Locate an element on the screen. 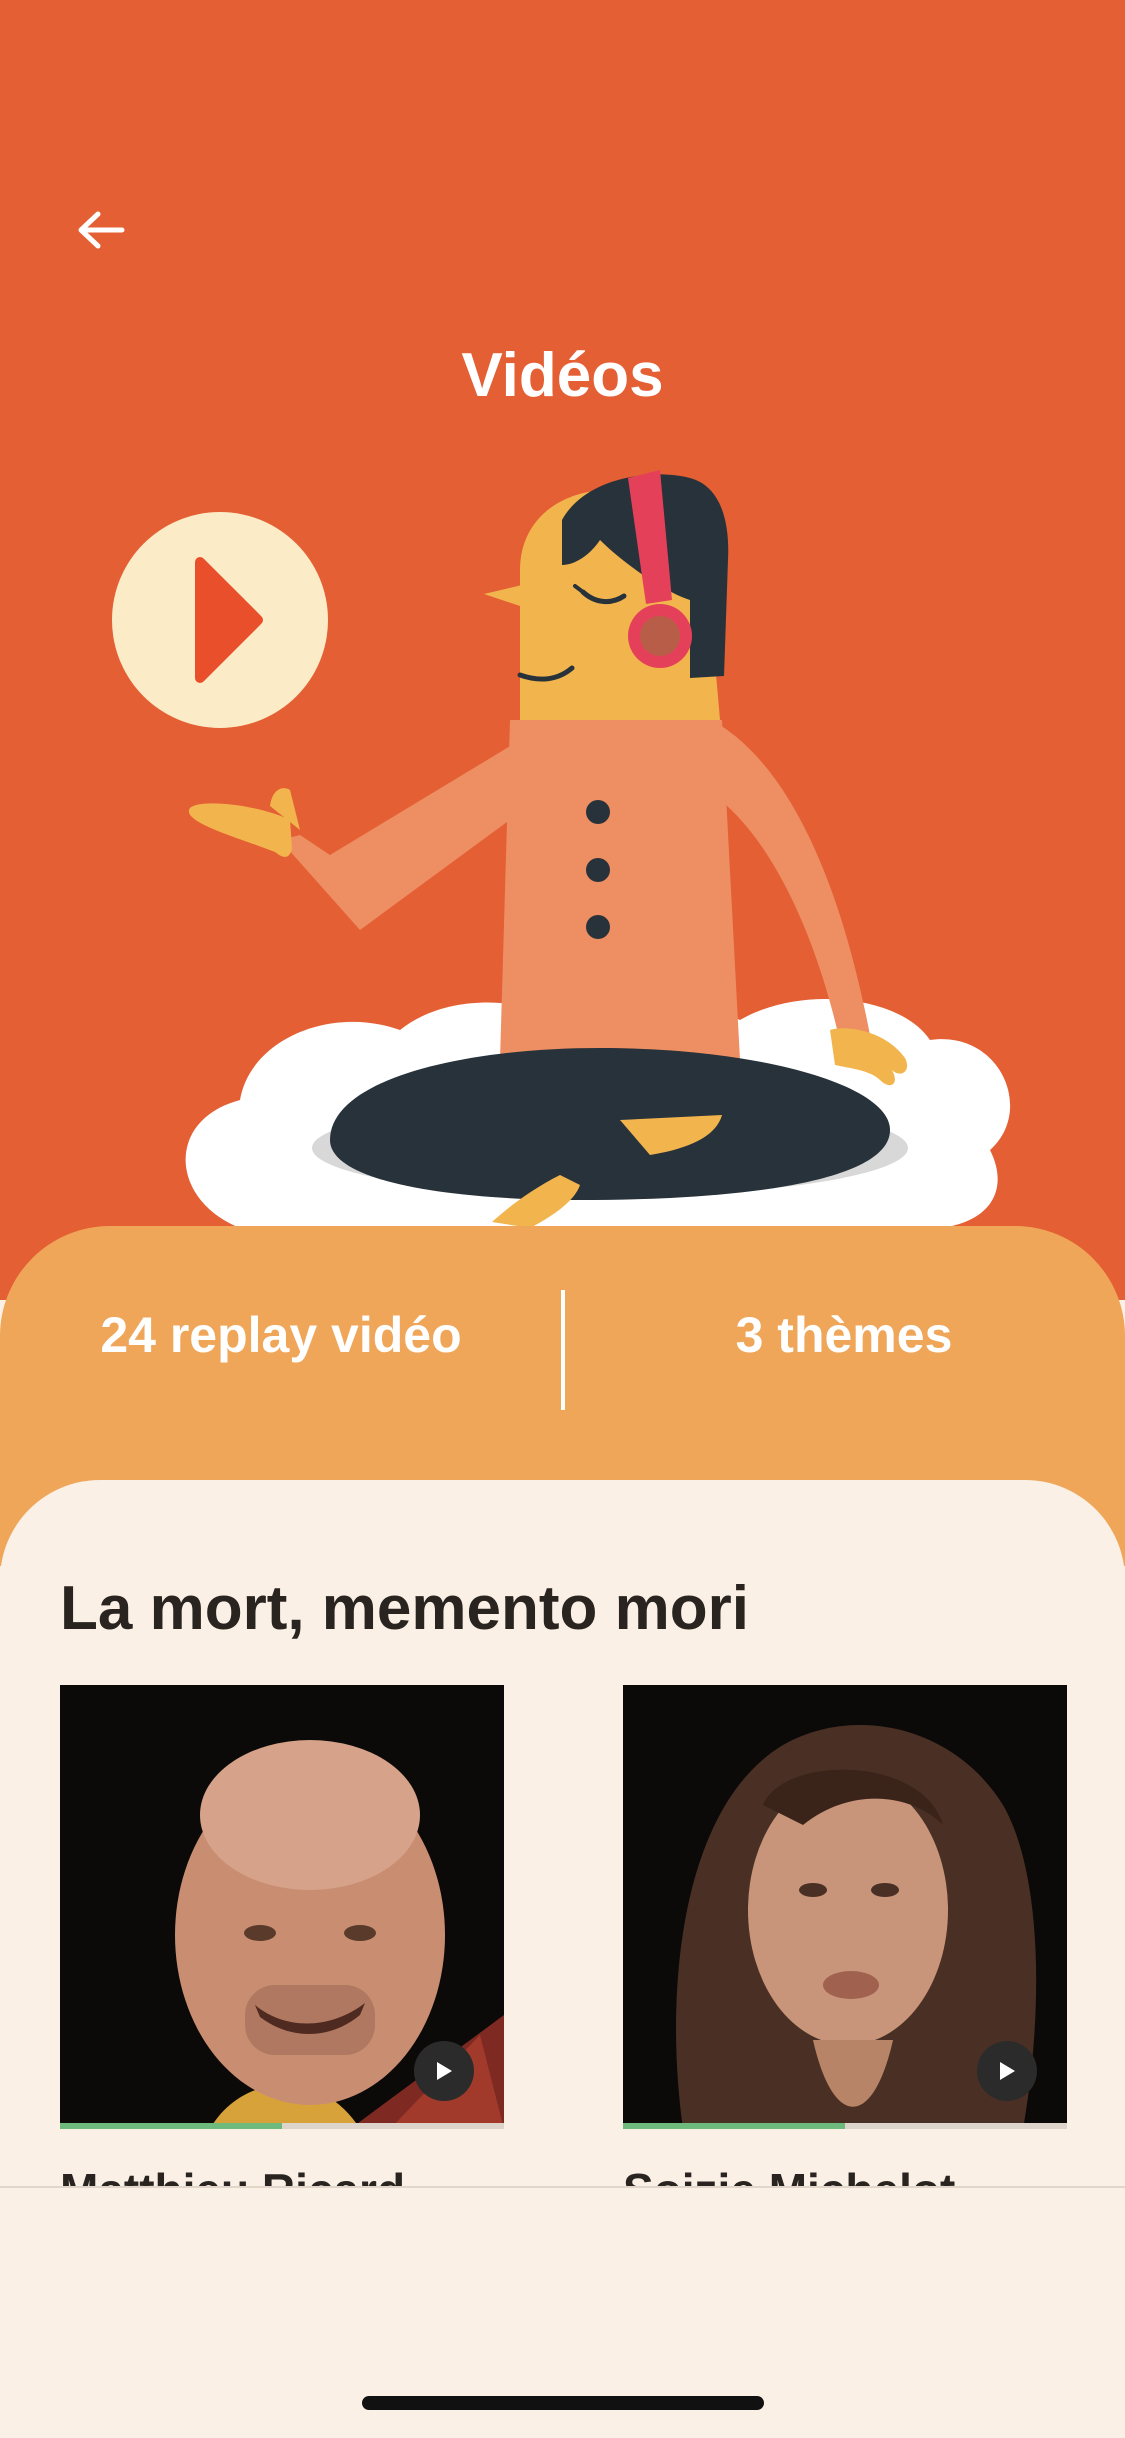  replay-count-stat: 24 replay vidéo is located at coordinates (281, 1335).